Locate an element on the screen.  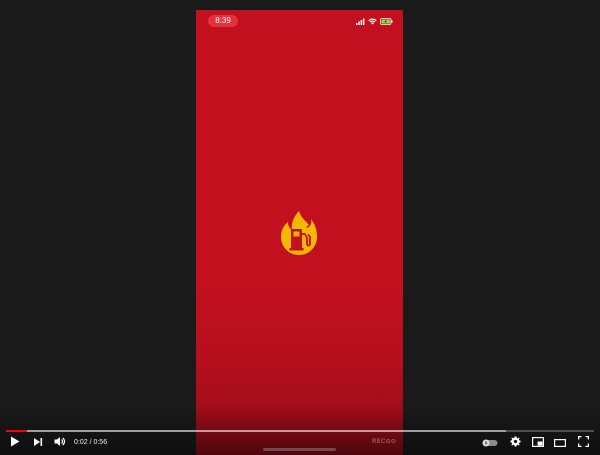
fullscreen-icon is located at coordinates (583, 443).